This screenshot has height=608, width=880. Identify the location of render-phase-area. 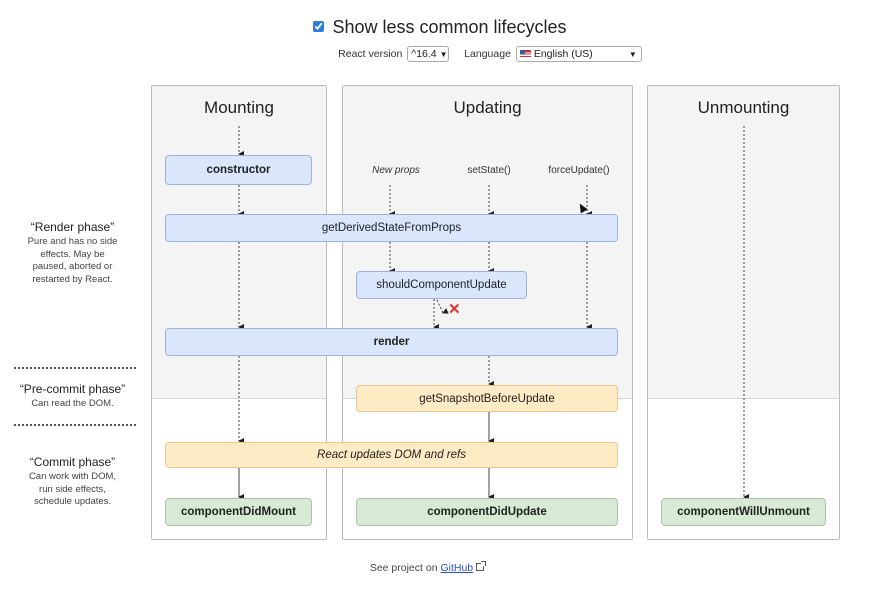
(743, 242).